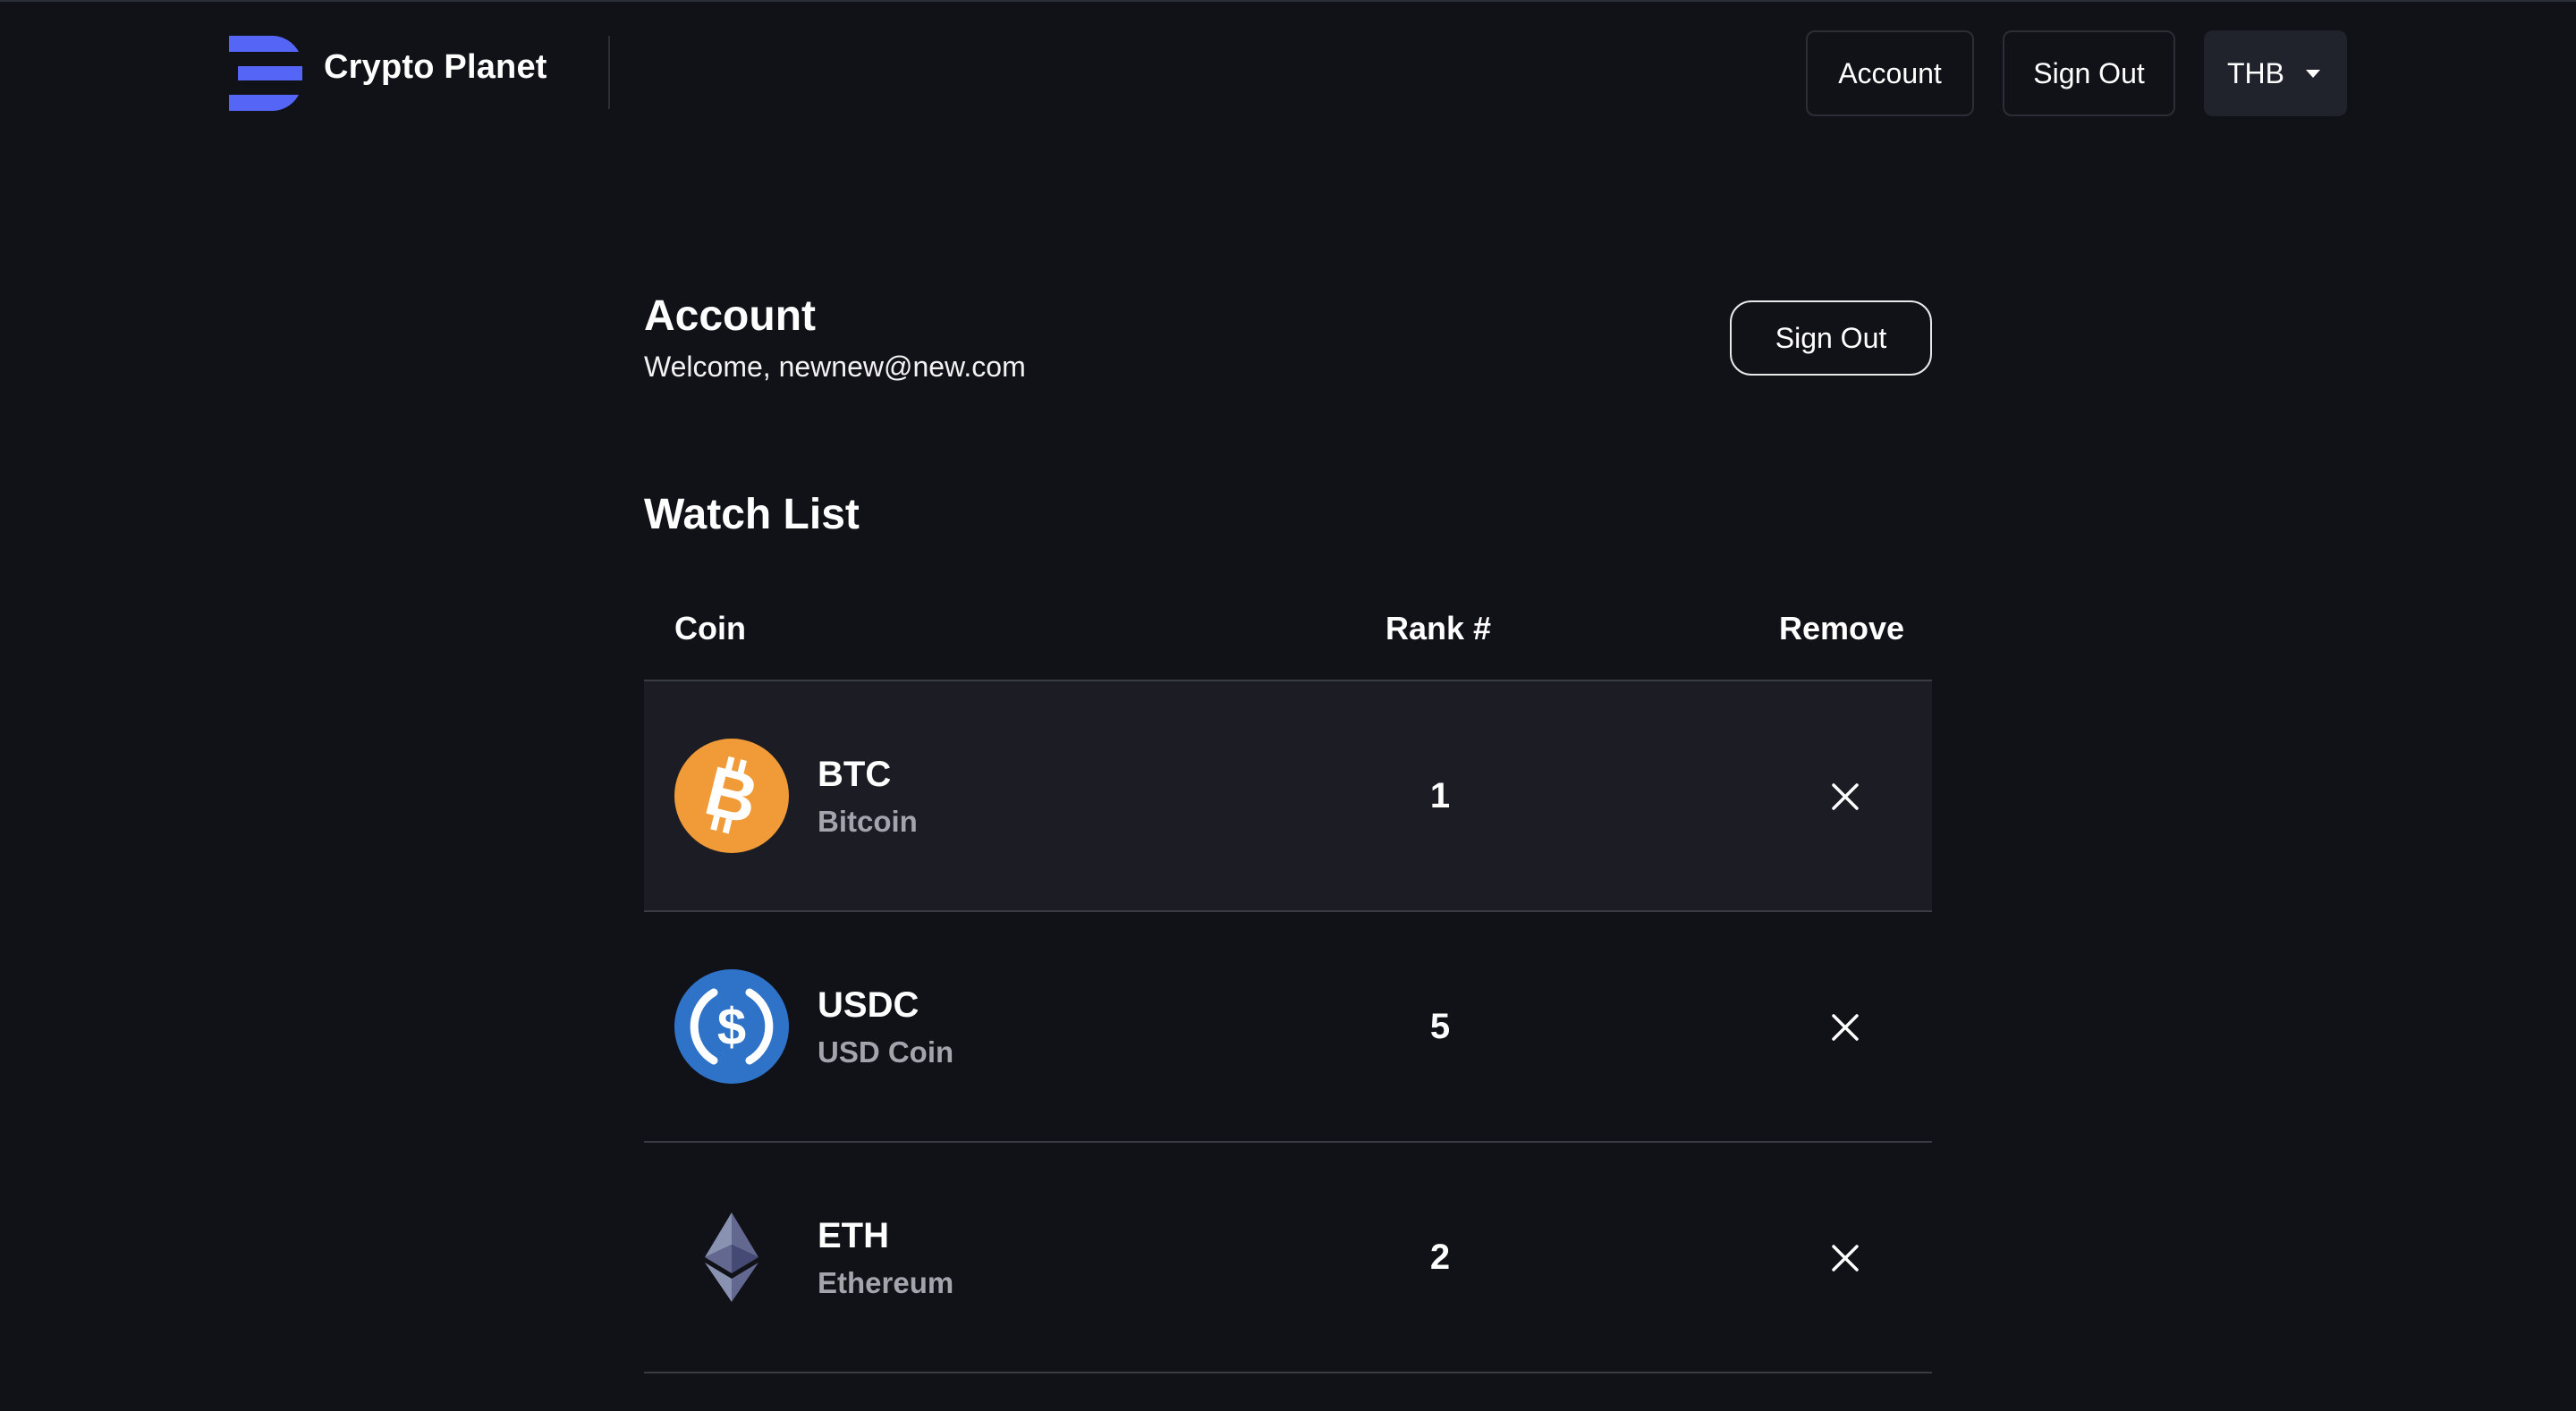 Image resolution: width=2576 pixels, height=1411 pixels. What do you see at coordinates (731, 796) in the screenshot?
I see `bitcoin-icon: B` at bounding box center [731, 796].